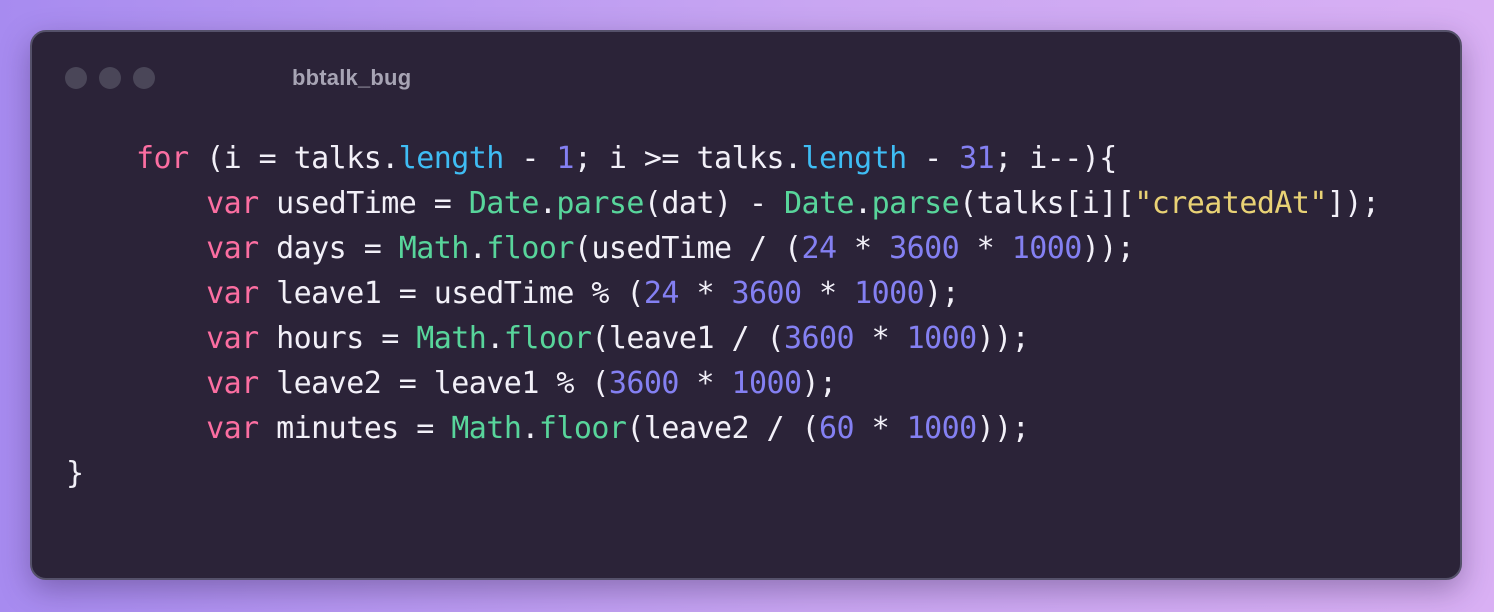 The image size is (1494, 612). Describe the element at coordinates (977, 158) in the screenshot. I see `code-number: 31` at that location.